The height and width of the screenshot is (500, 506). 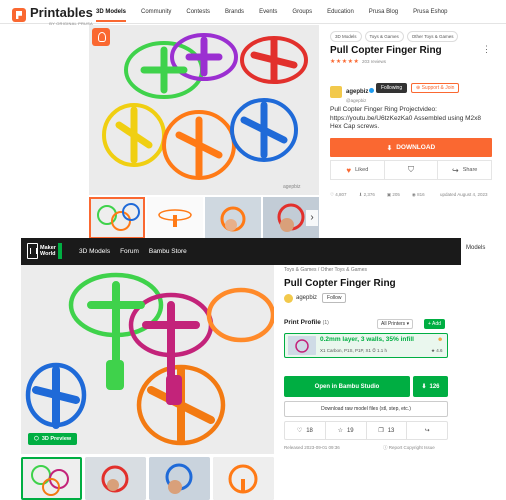 I want to click on share-icon: ↪, so click(x=427, y=431).